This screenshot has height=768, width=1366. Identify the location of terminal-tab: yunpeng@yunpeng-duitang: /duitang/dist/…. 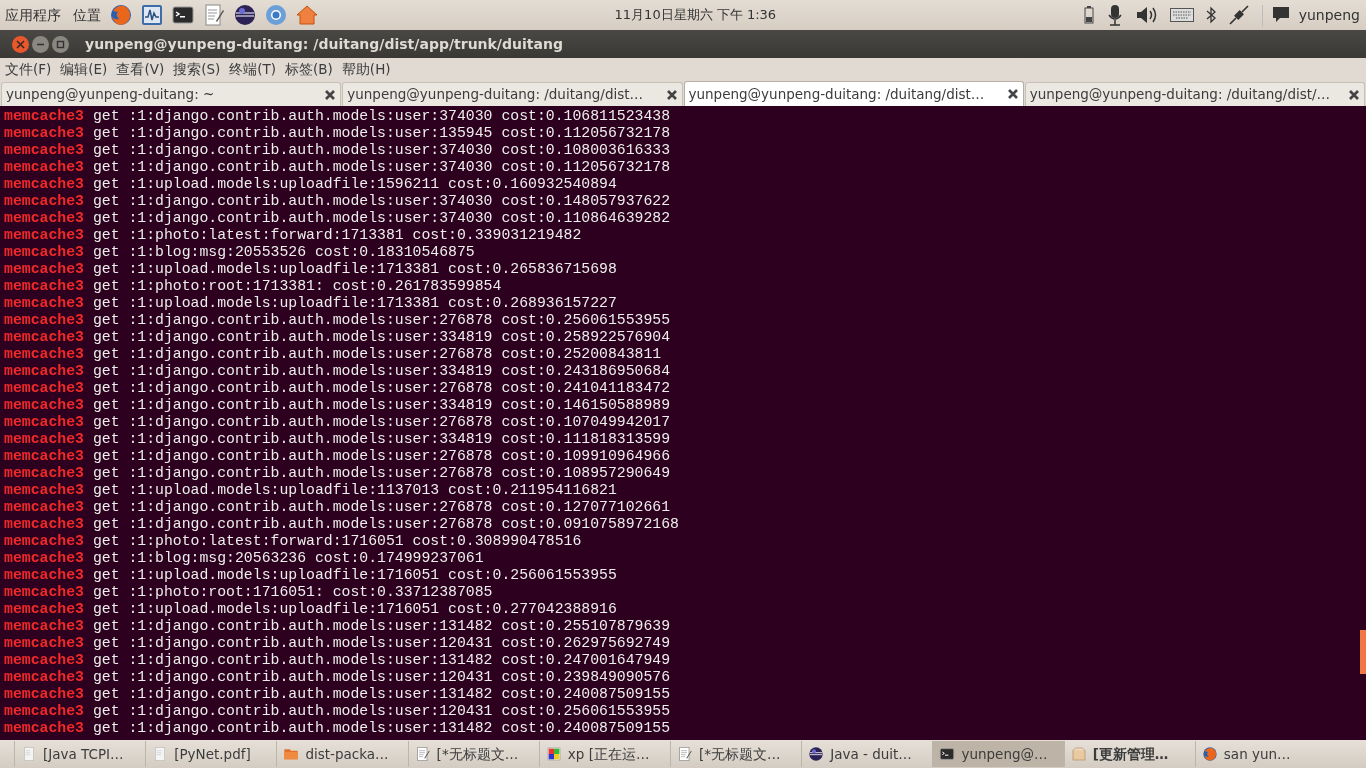
(1194, 94).